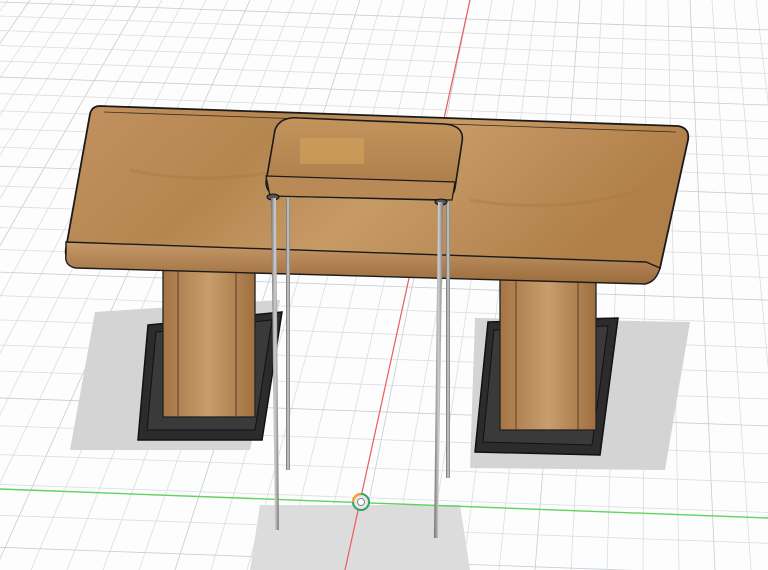 The height and width of the screenshot is (570, 768). What do you see at coordinates (210, 351) in the screenshot?
I see `left-pedestal` at bounding box center [210, 351].